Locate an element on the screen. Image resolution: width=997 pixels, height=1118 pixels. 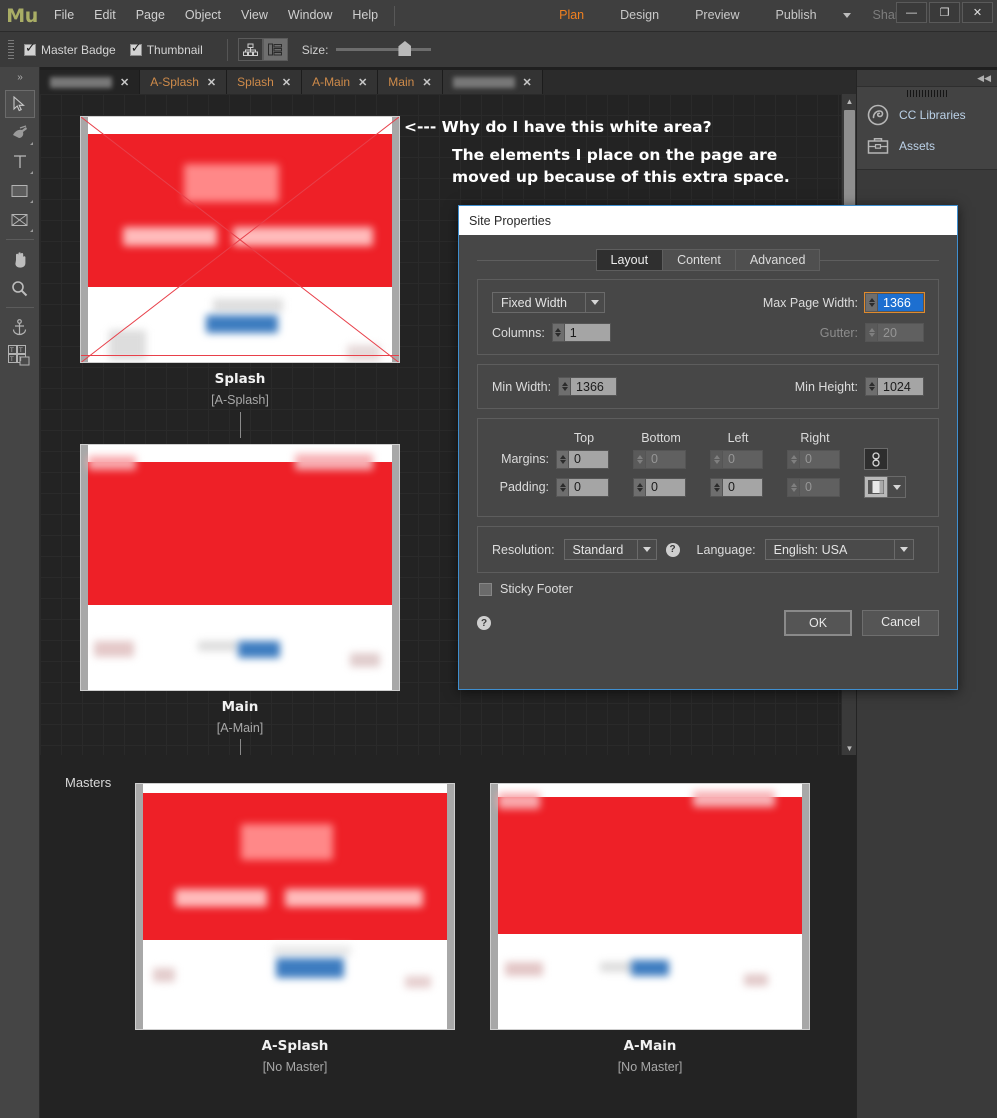
padding-top-value: 0 is located at coordinates (589, 487).